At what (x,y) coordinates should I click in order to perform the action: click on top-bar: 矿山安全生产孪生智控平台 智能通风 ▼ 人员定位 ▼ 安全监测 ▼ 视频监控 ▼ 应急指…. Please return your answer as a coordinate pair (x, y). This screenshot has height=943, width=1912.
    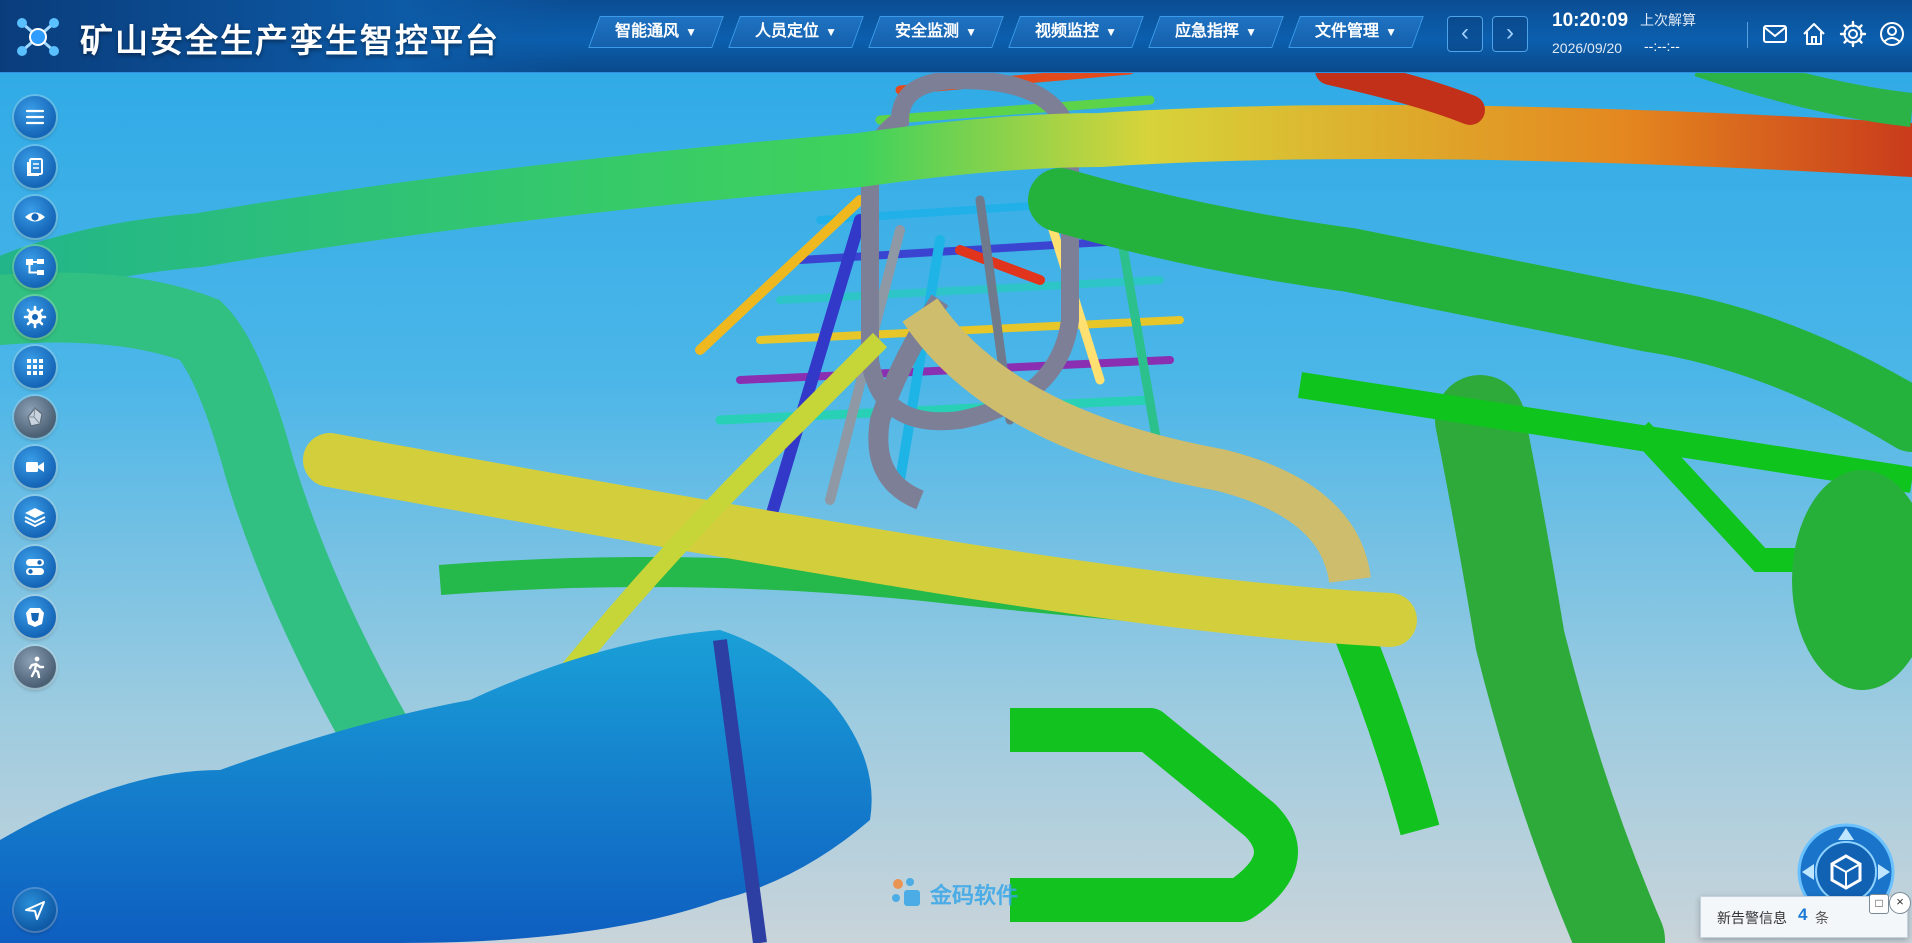
    Looking at the image, I should click on (956, 36).